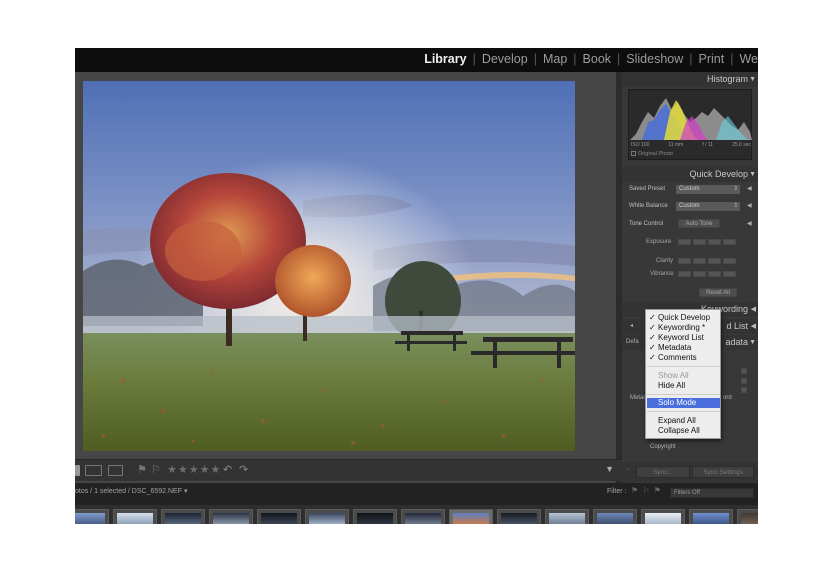  Describe the element at coordinates (227, 469) in the screenshot. I see `rotate-left-icon: ↶` at that location.